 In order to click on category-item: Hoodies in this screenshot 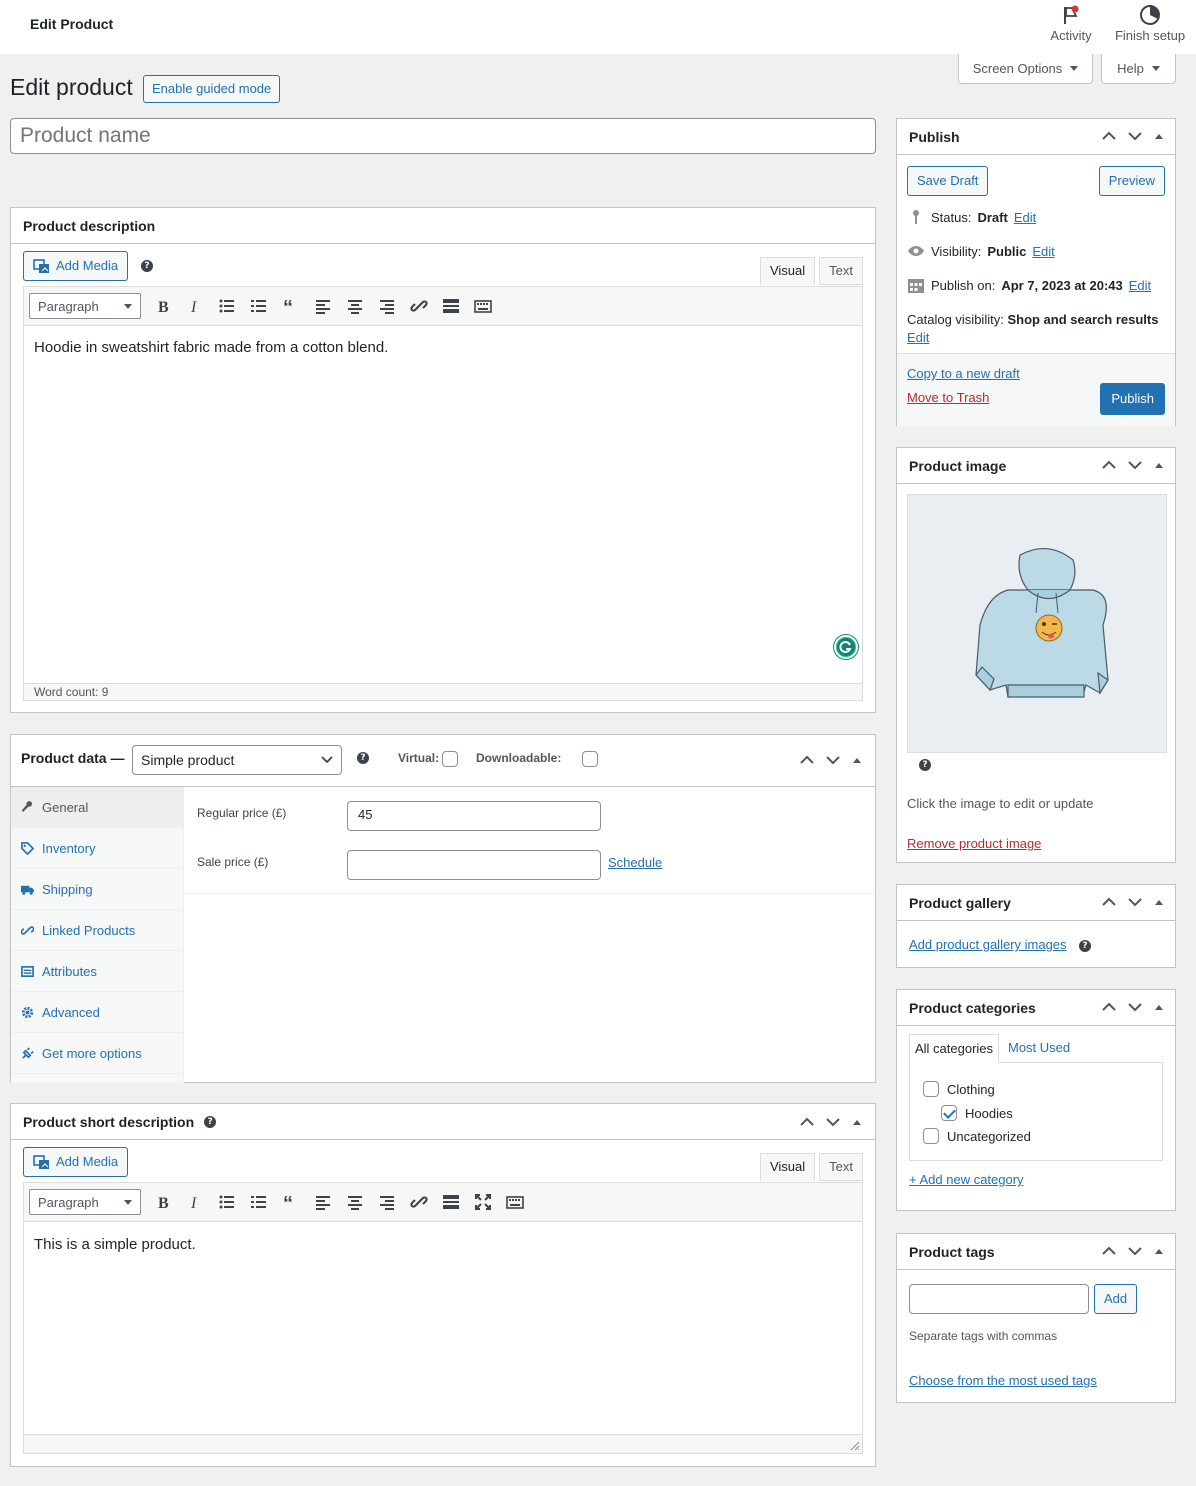, I will do `click(977, 1113)`.